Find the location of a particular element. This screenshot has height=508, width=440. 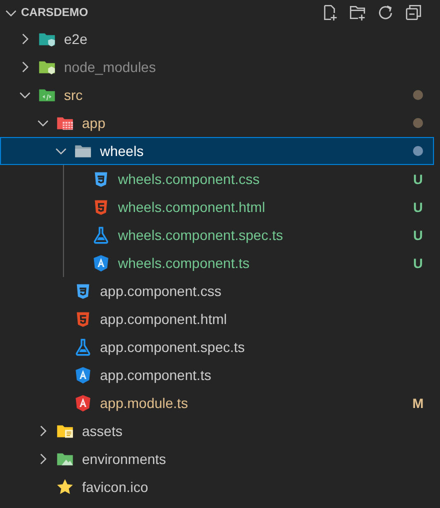

file-name: app.component.css is located at coordinates (161, 291).